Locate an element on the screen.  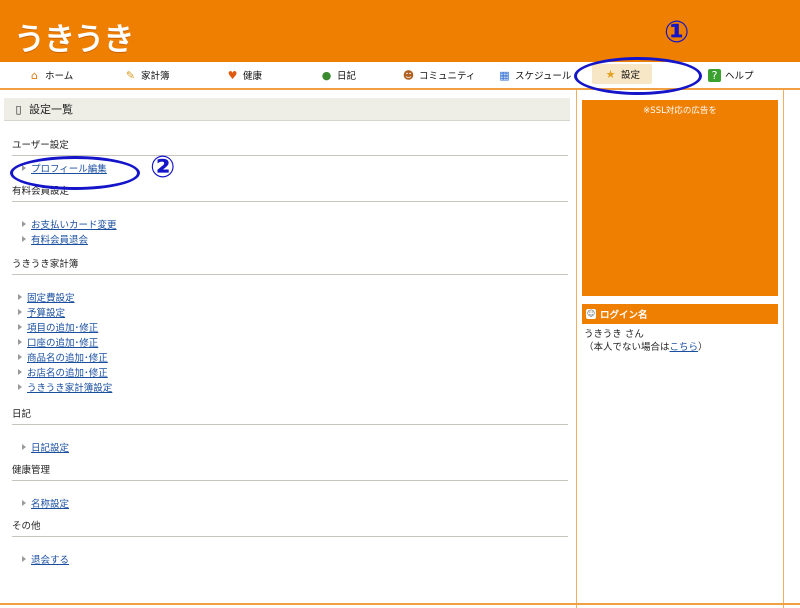
nav-health-label: 健康 is located at coordinates (253, 76).